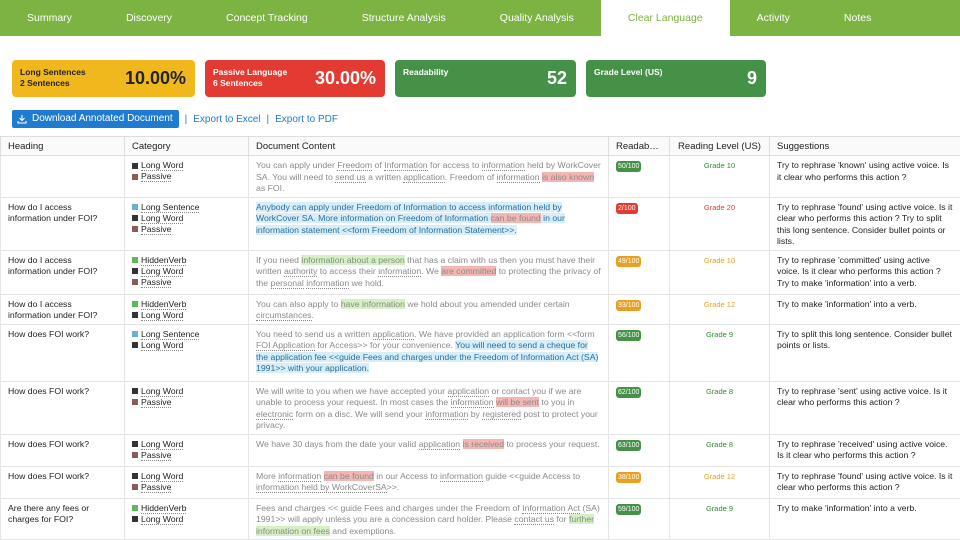 This screenshot has height=540, width=960. Describe the element at coordinates (639, 223) in the screenshot. I see `row-readability: 2/100` at that location.